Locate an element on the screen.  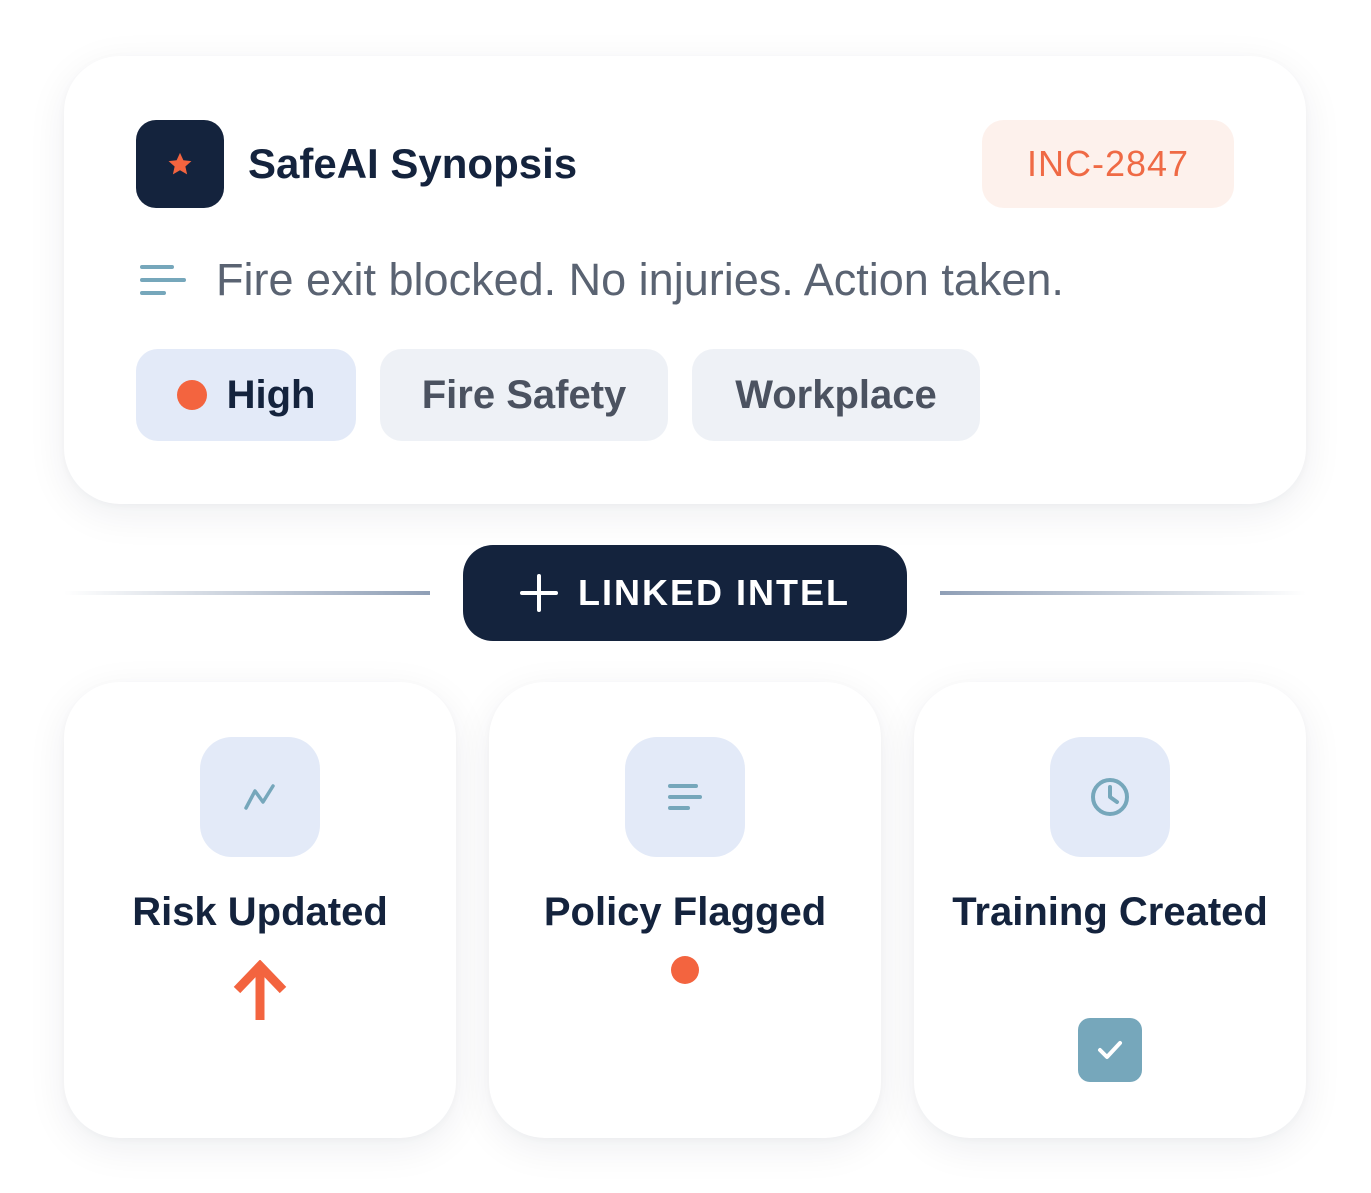
intel-card-label: Policy Flagged is located at coordinates (685, 912).